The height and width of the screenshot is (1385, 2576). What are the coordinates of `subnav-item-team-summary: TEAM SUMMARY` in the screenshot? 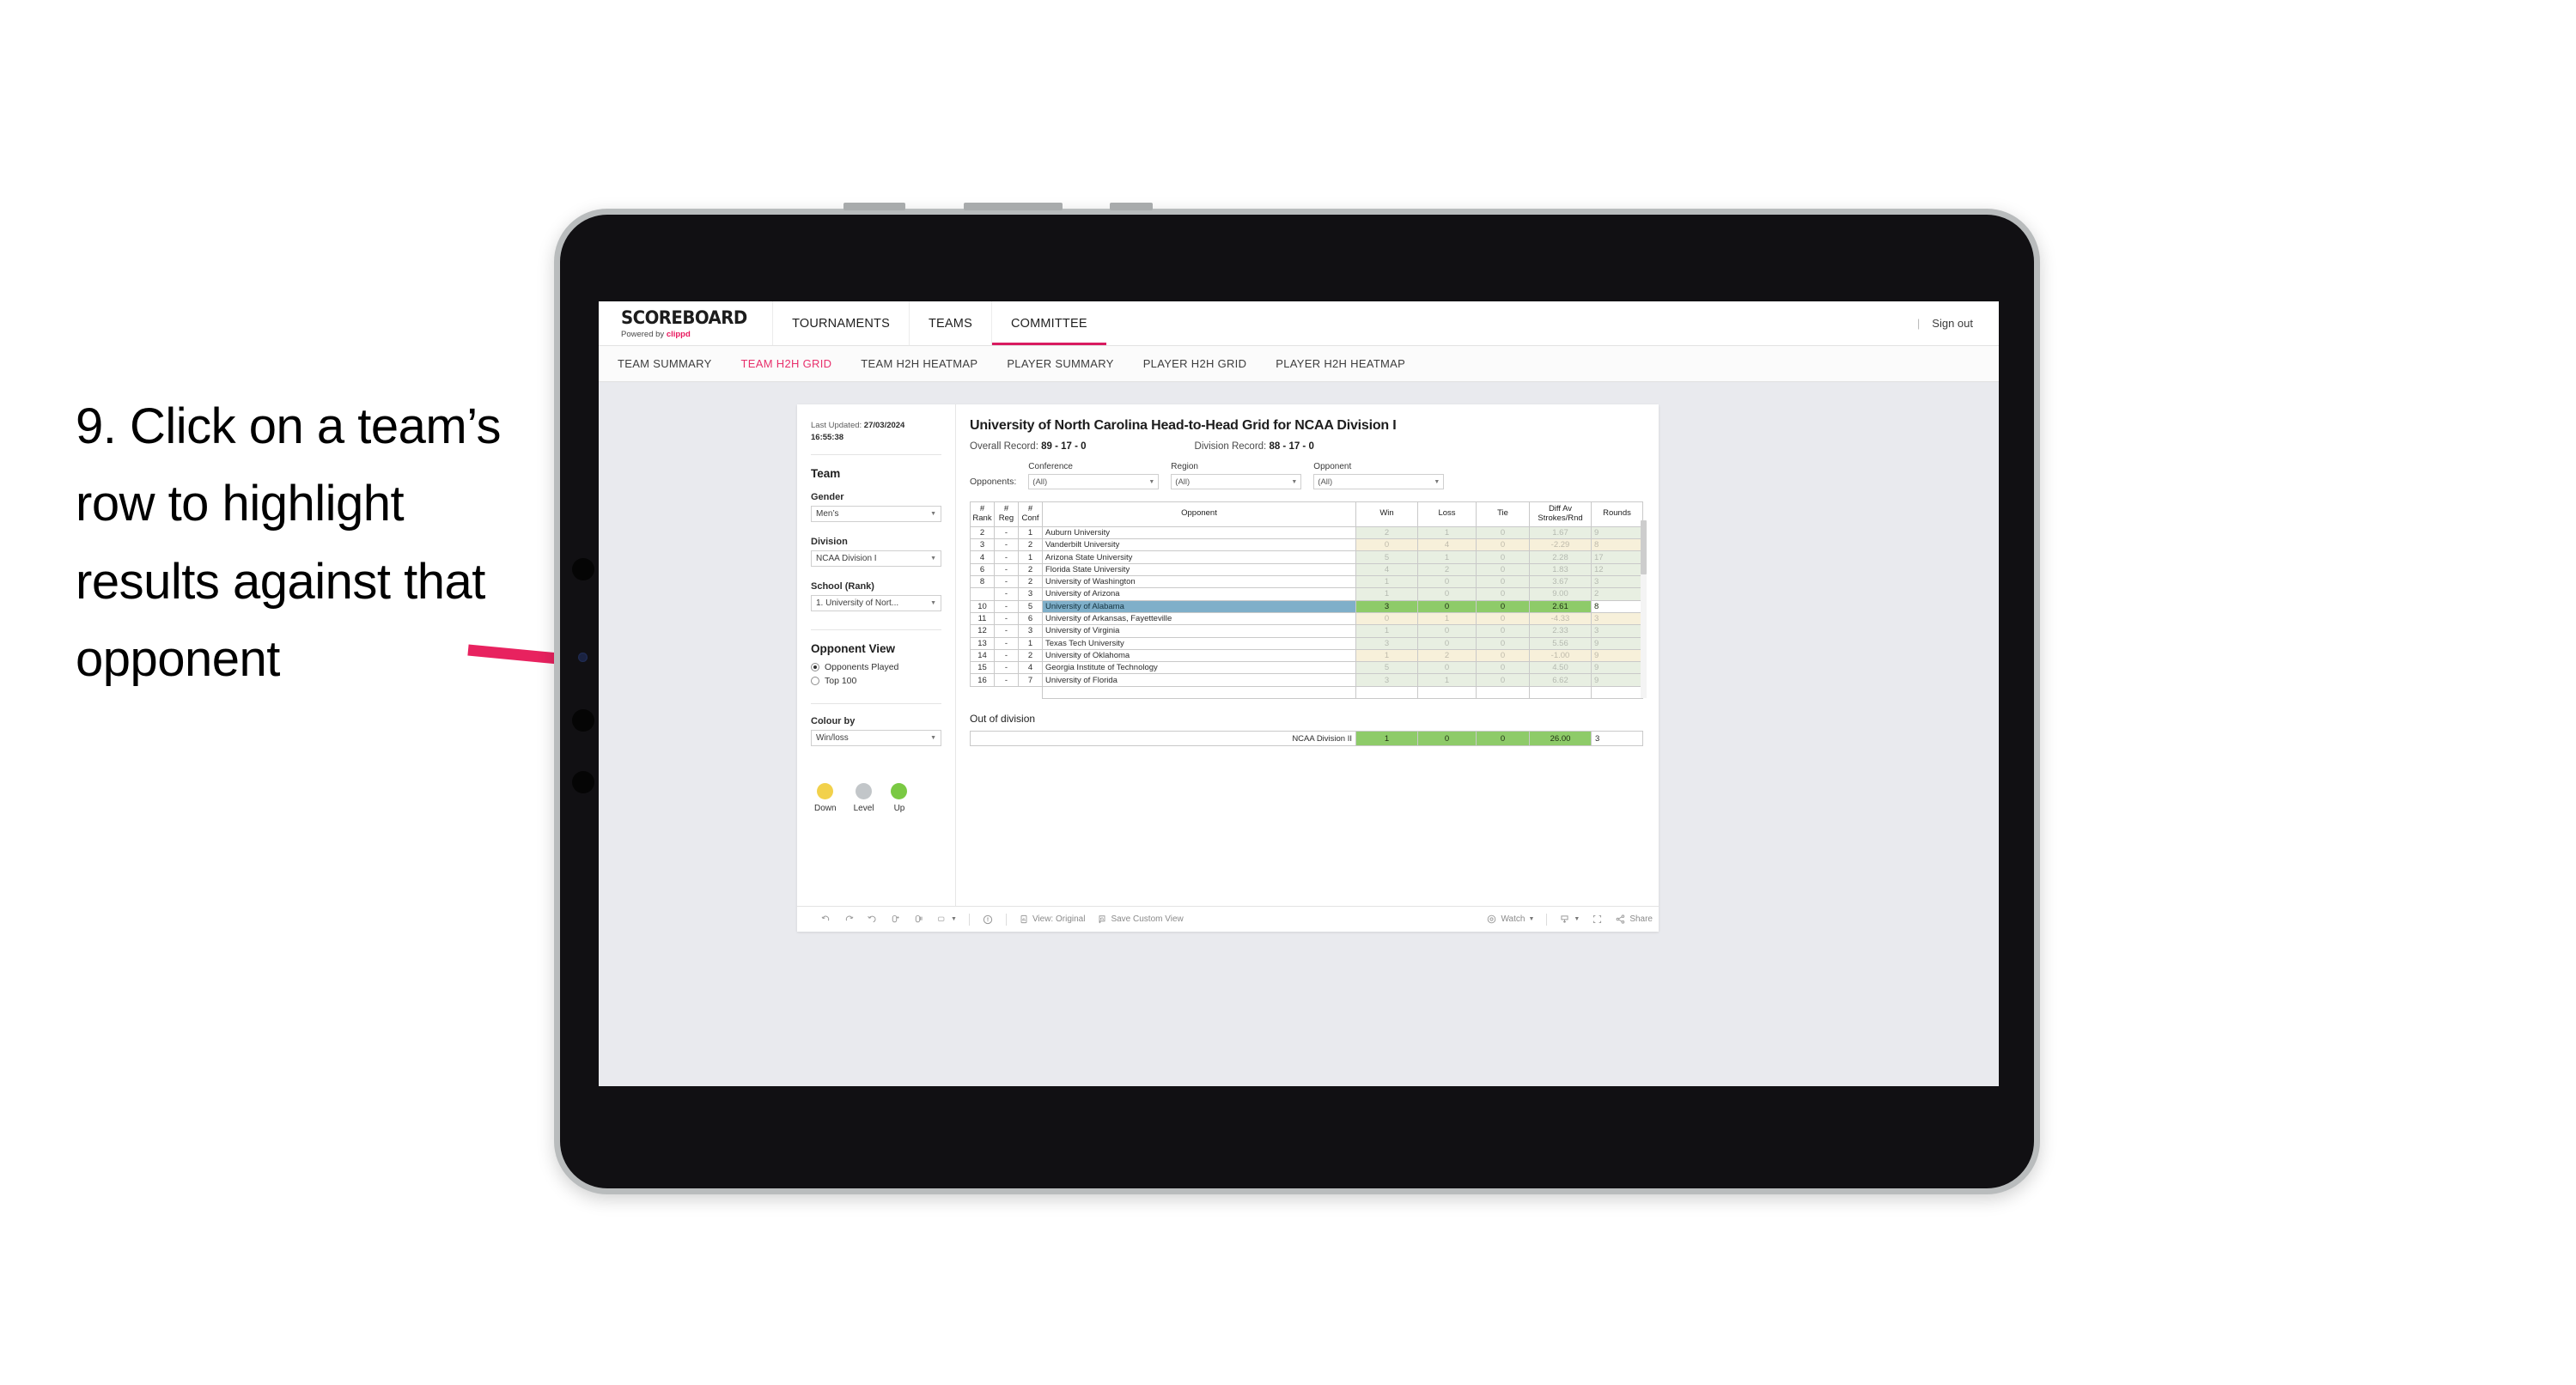 It's located at (665, 363).